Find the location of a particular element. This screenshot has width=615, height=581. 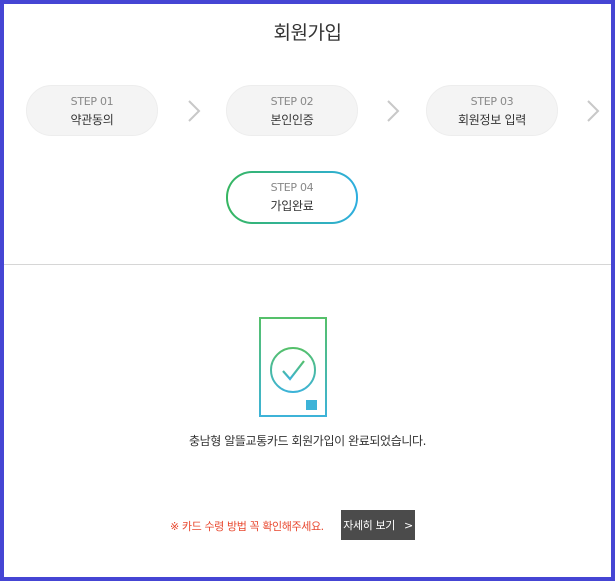

arrow-right-icon: > is located at coordinates (408, 525).